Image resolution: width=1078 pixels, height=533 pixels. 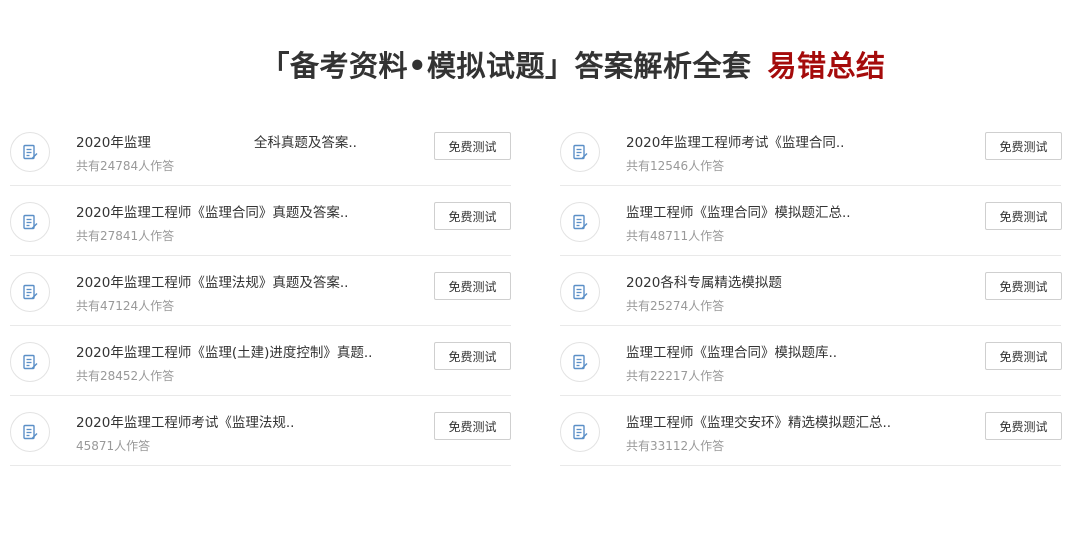 What do you see at coordinates (675, 376) in the screenshot?
I see `answer-count: 共有22217人作答` at bounding box center [675, 376].